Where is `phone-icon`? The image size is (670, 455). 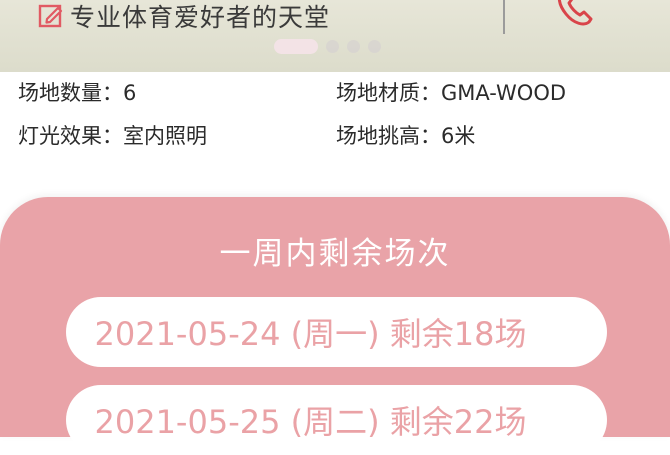 phone-icon is located at coordinates (574, 15).